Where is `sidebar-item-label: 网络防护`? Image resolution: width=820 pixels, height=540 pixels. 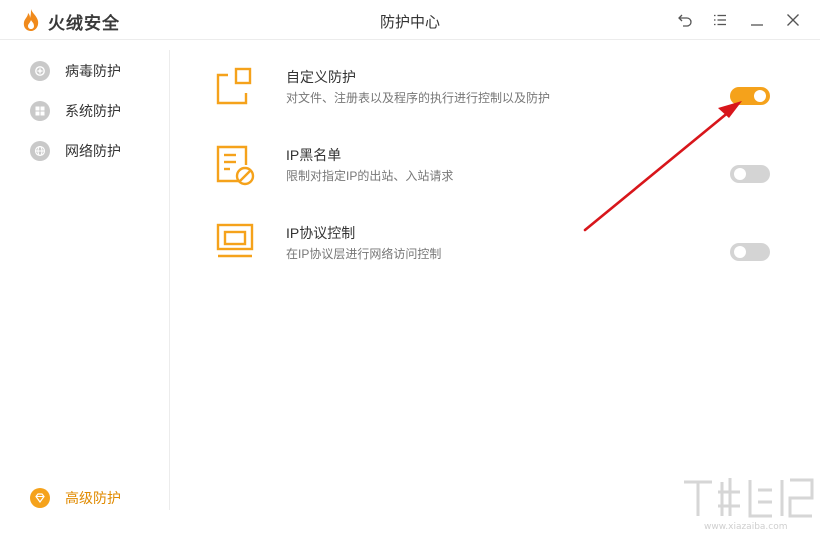
sidebar-item-label: 网络防护 is located at coordinates (93, 151).